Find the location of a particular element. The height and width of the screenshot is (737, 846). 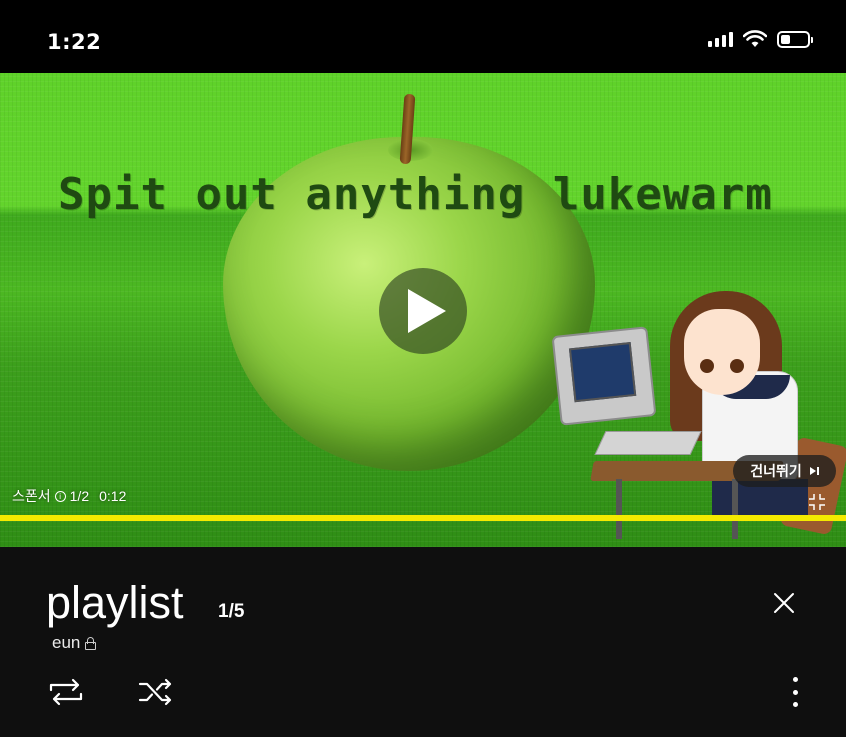

play-button is located at coordinates (423, 311).